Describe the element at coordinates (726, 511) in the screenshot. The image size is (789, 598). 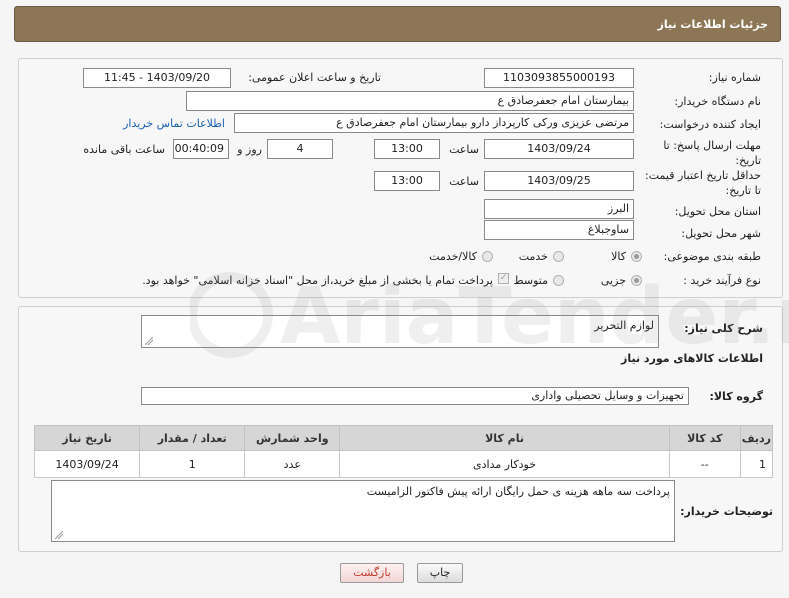
I see `buyer-notes-label: توضیحات خریدار:` at that location.